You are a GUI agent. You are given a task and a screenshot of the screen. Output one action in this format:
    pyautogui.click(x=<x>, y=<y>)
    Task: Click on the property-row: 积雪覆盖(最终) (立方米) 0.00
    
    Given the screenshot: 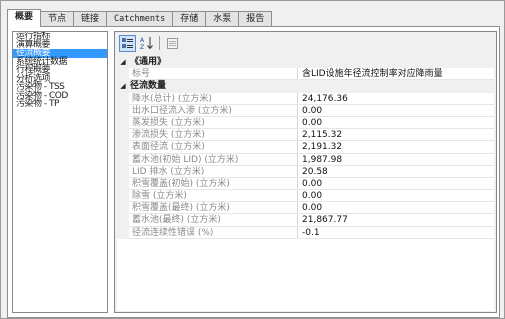 What is the action you would take?
    pyautogui.click(x=305, y=208)
    